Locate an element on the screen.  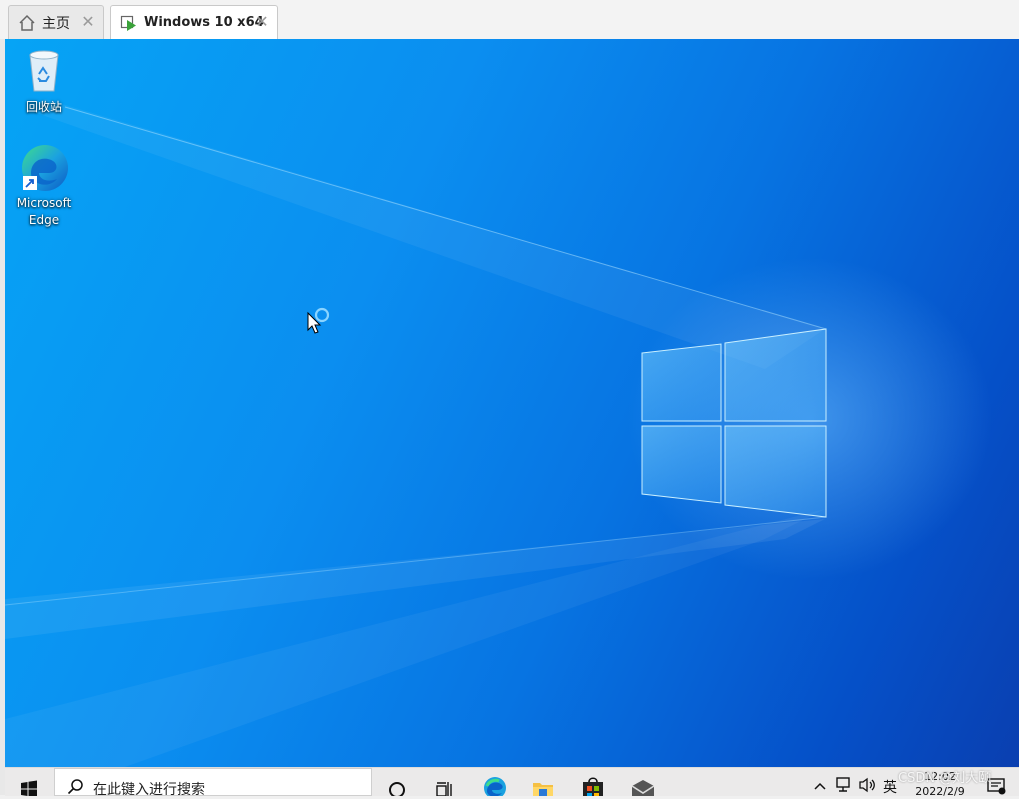
mail-button is located at coordinates (643, 782).